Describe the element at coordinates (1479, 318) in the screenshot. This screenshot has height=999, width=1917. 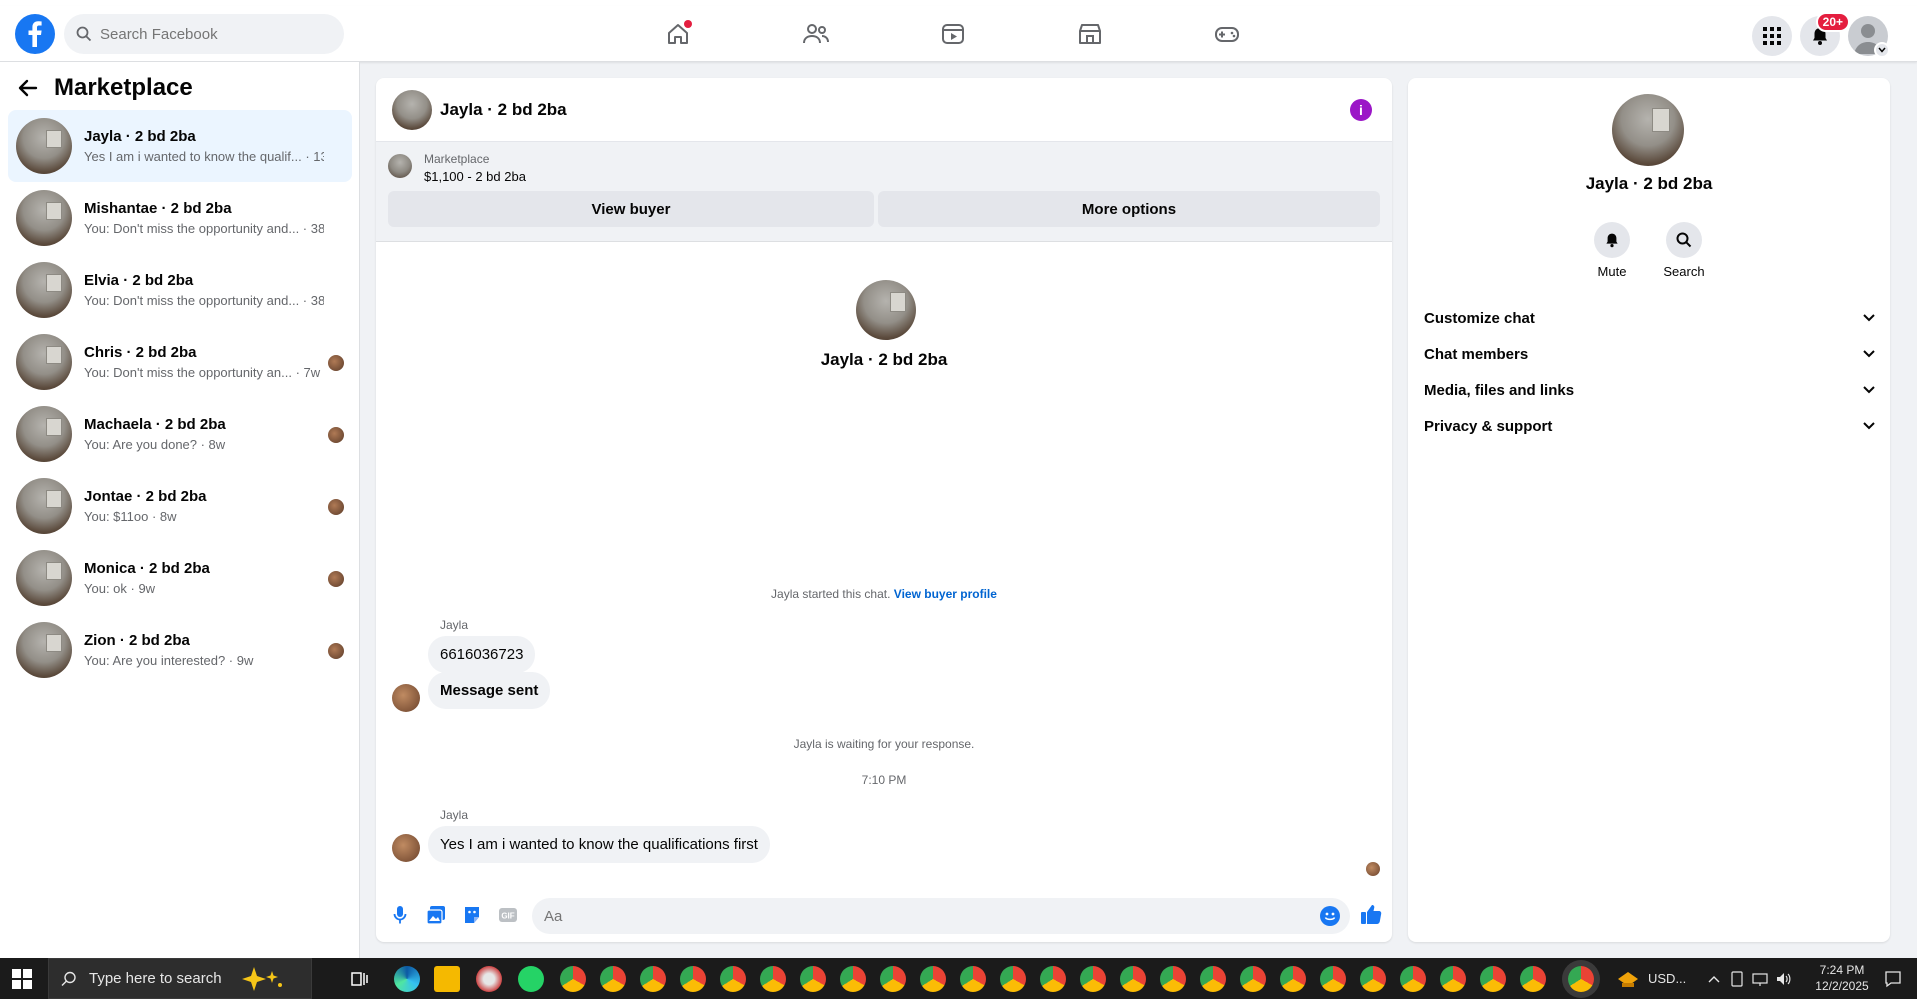
I see `section-label: Customize chat` at that location.